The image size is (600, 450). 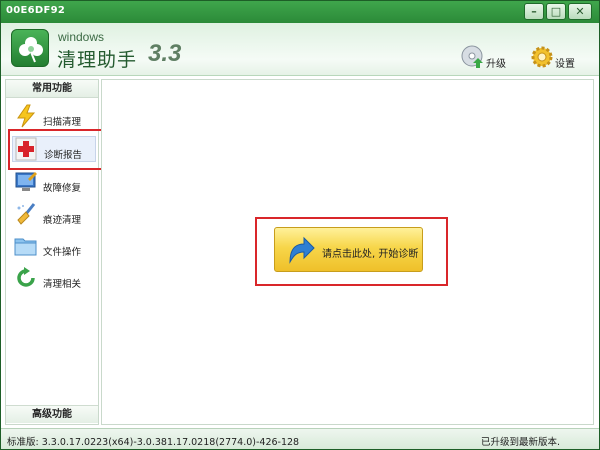 I want to click on app-logo, so click(x=30, y=48).